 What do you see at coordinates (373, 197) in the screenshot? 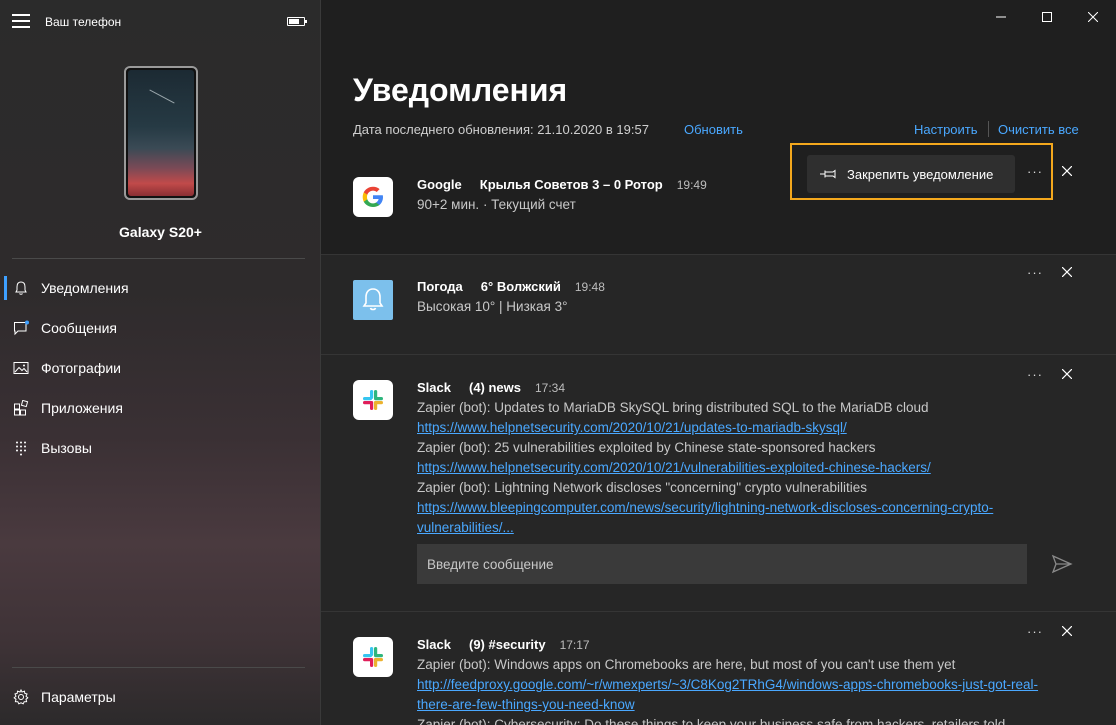
I see `google-app-icon` at bounding box center [373, 197].